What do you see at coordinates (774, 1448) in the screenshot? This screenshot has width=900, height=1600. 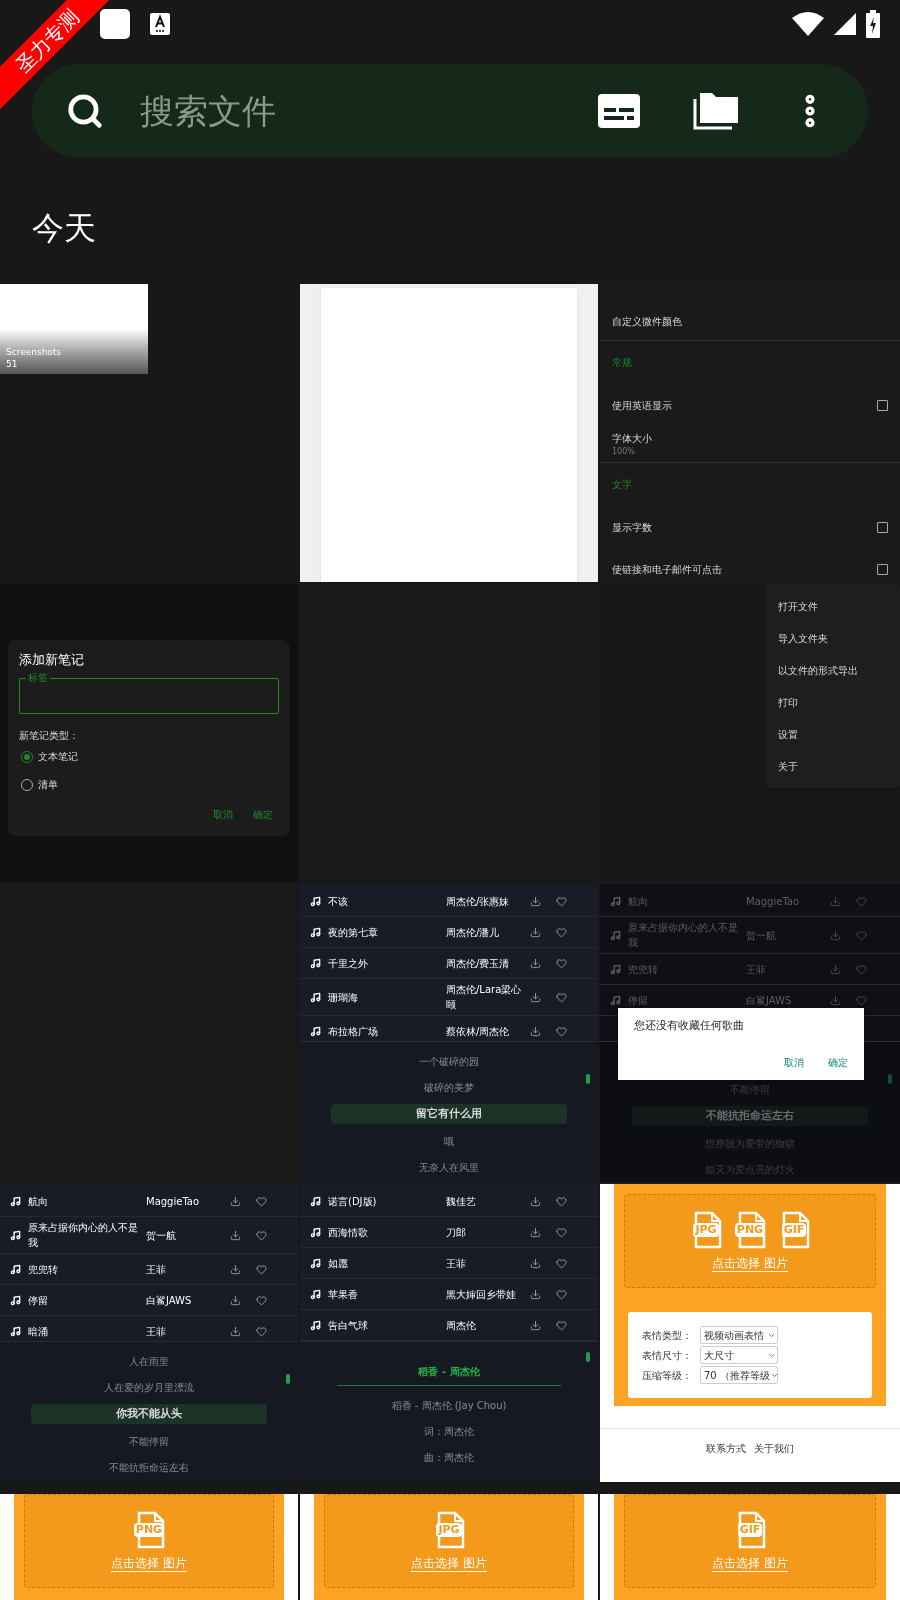 I see `footer-link: 关于我们` at bounding box center [774, 1448].